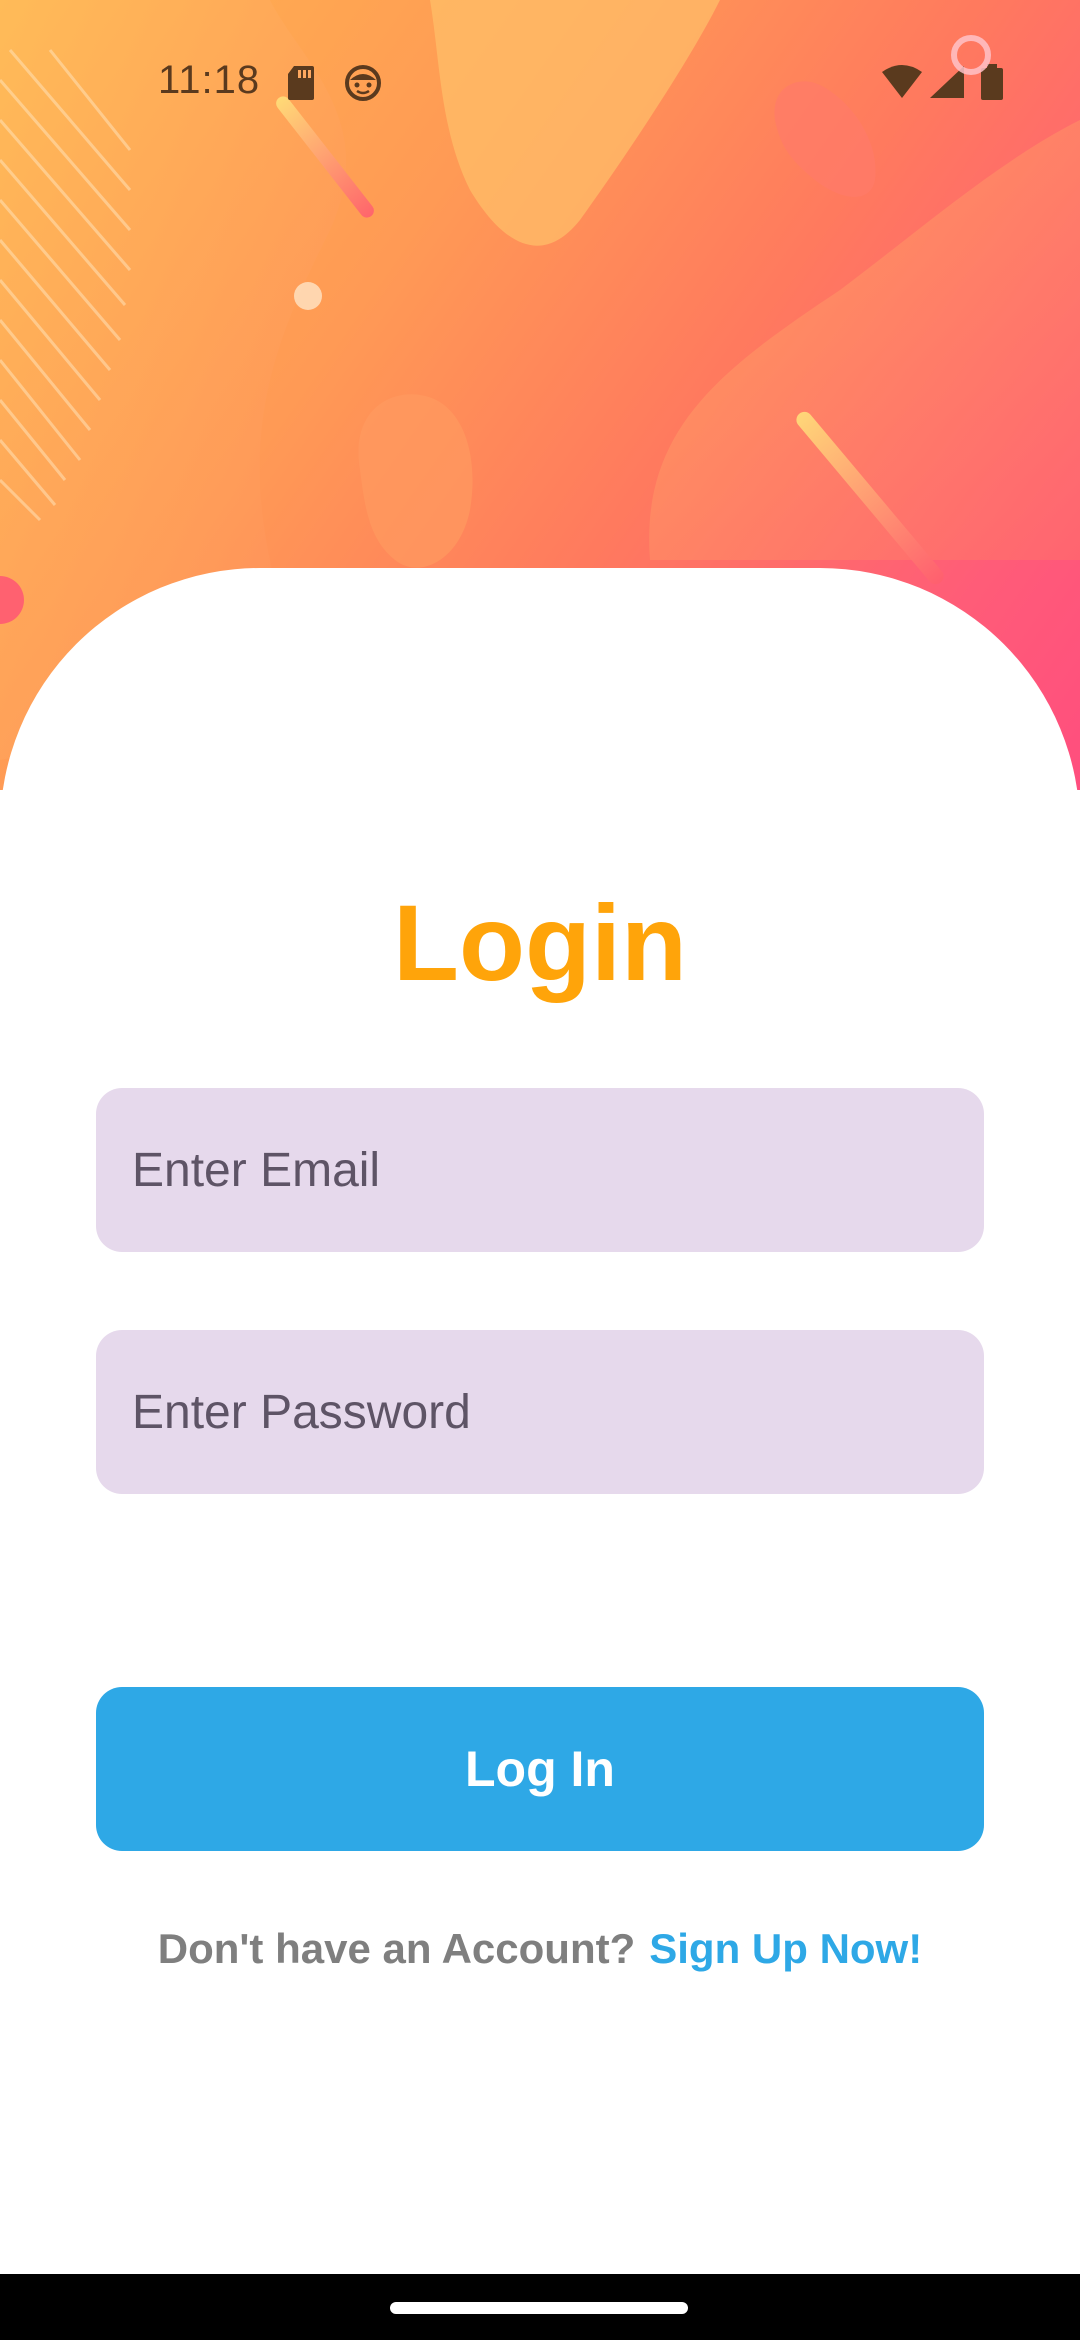 Image resolution: width=1080 pixels, height=2340 pixels. I want to click on navigation-bar, so click(540, 2307).